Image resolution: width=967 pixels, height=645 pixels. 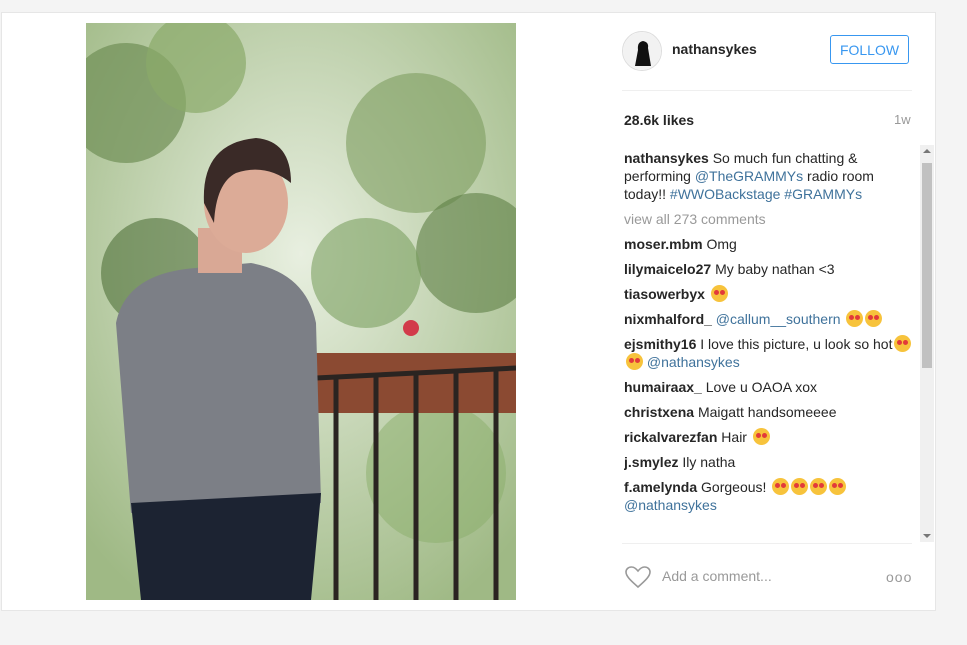 I want to click on comment-item: j.smylez Ily natha, so click(x=769, y=462).